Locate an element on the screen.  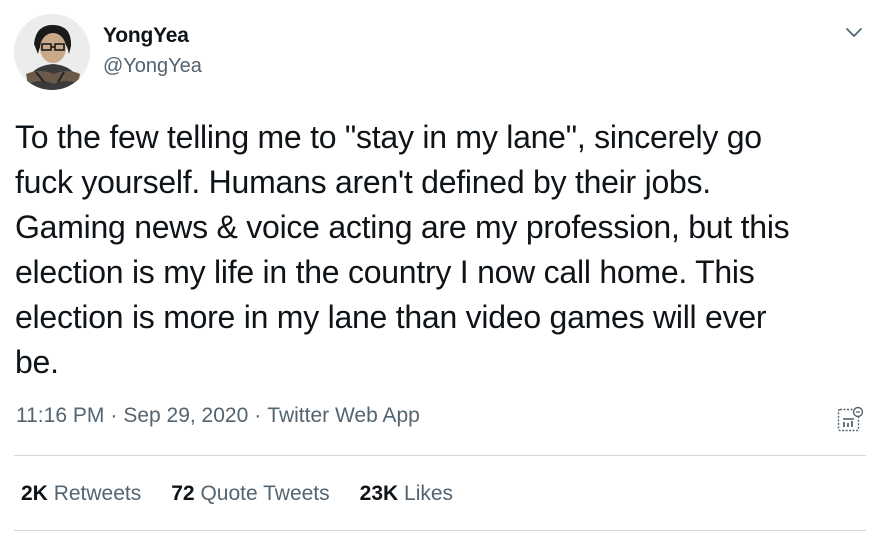
quote-tweets-label: Quote Tweets is located at coordinates (265, 493).